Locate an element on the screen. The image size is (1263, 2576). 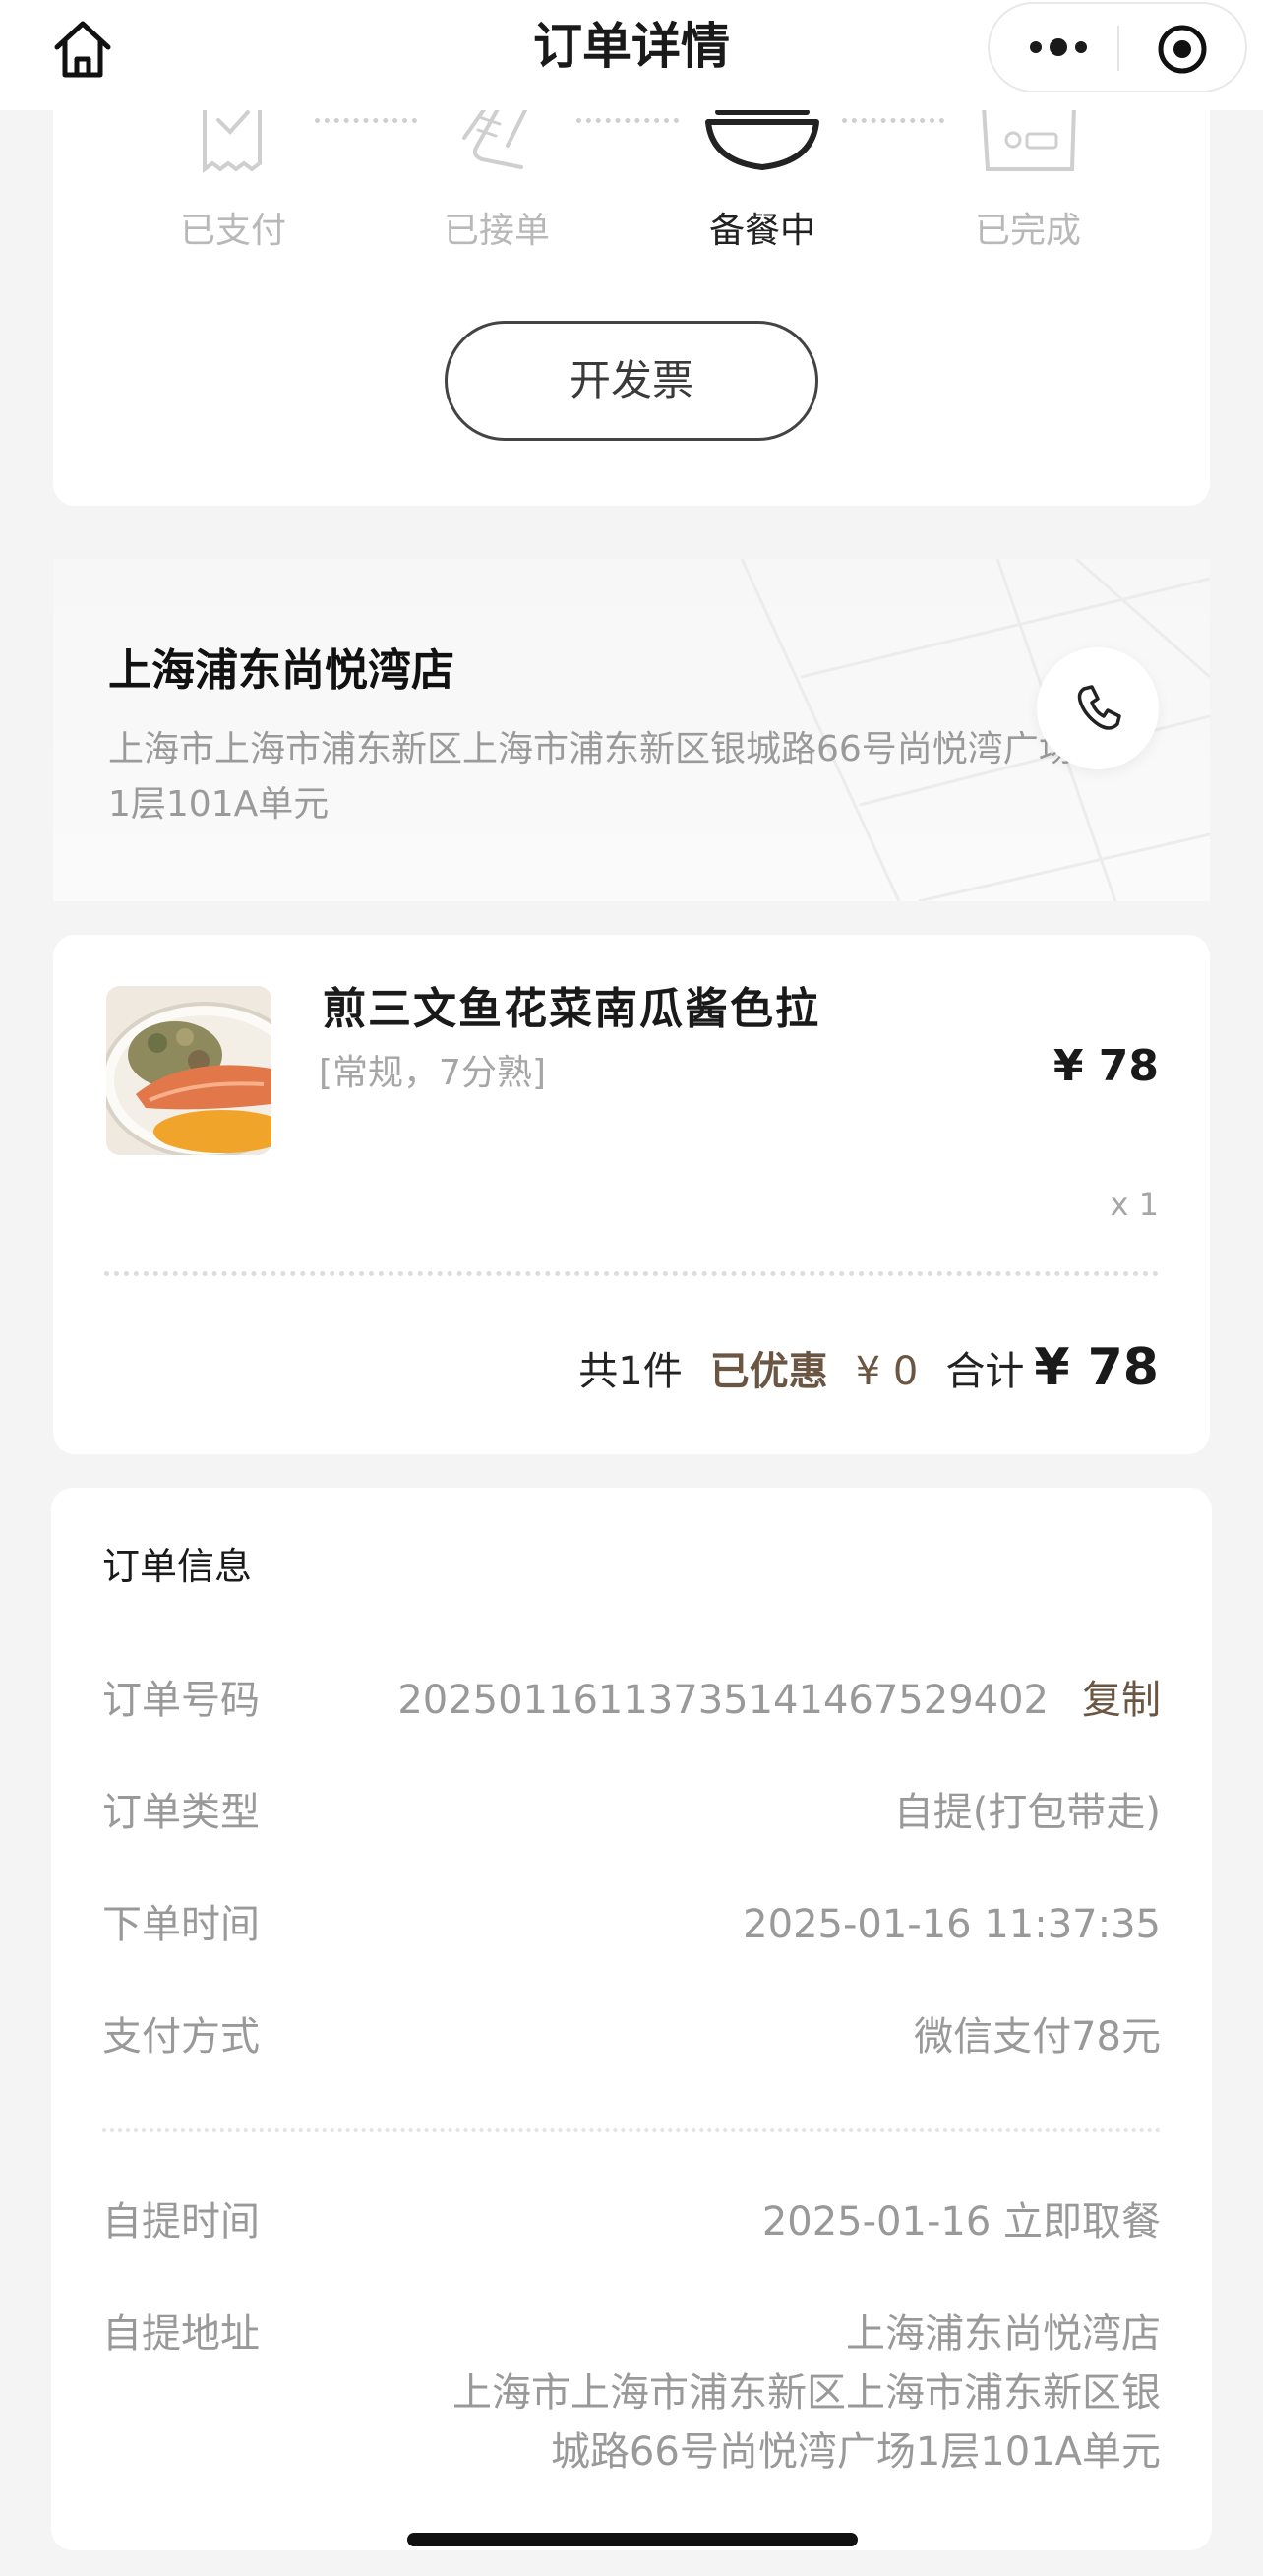
total-label: 合计 is located at coordinates (985, 1371).